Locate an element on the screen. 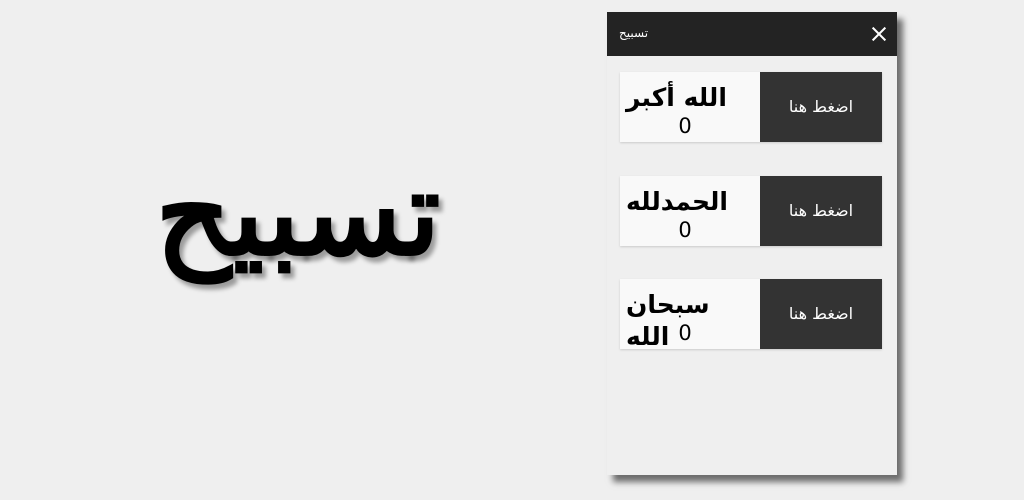 This screenshot has height=500, width=1024. counter-info: الحمدلله 0 is located at coordinates (690, 211).